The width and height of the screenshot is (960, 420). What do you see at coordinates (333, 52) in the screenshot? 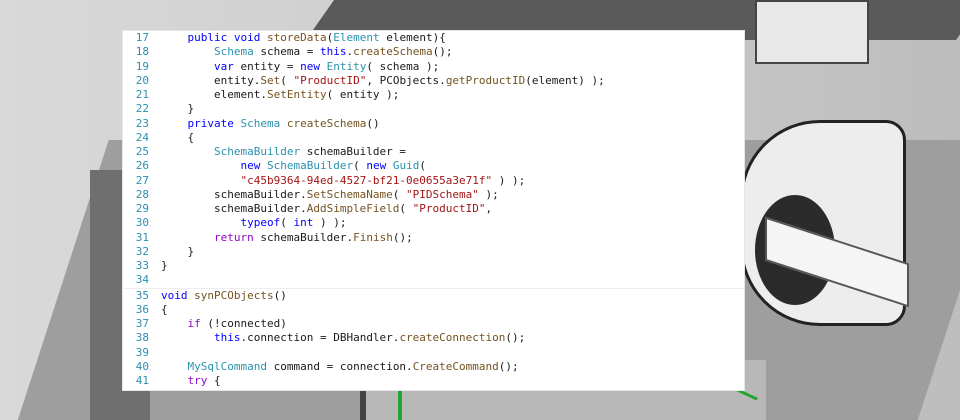
I see `code-token: this` at bounding box center [333, 52].